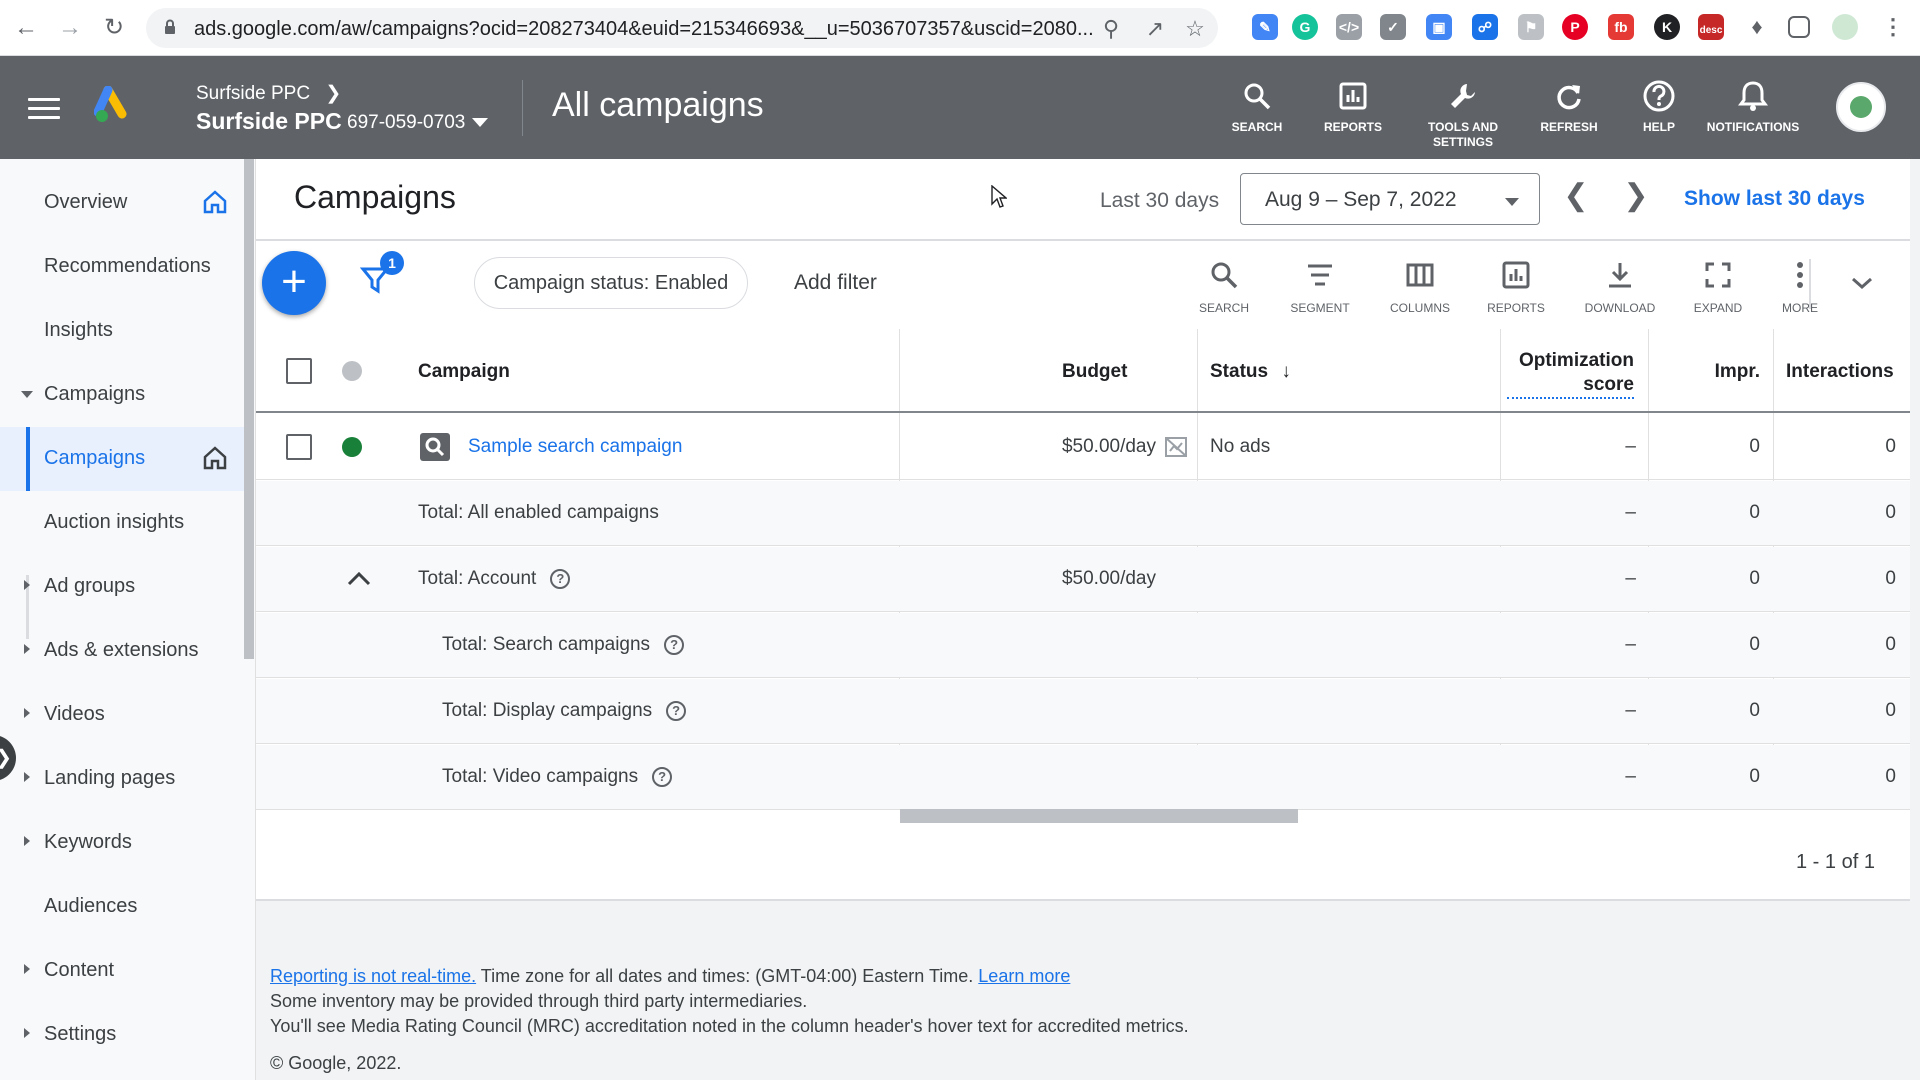 This screenshot has height=1080, width=1920. Describe the element at coordinates (122, 651) in the screenshot. I see `nav-item-ads-extensions: Ads & extensions` at that location.